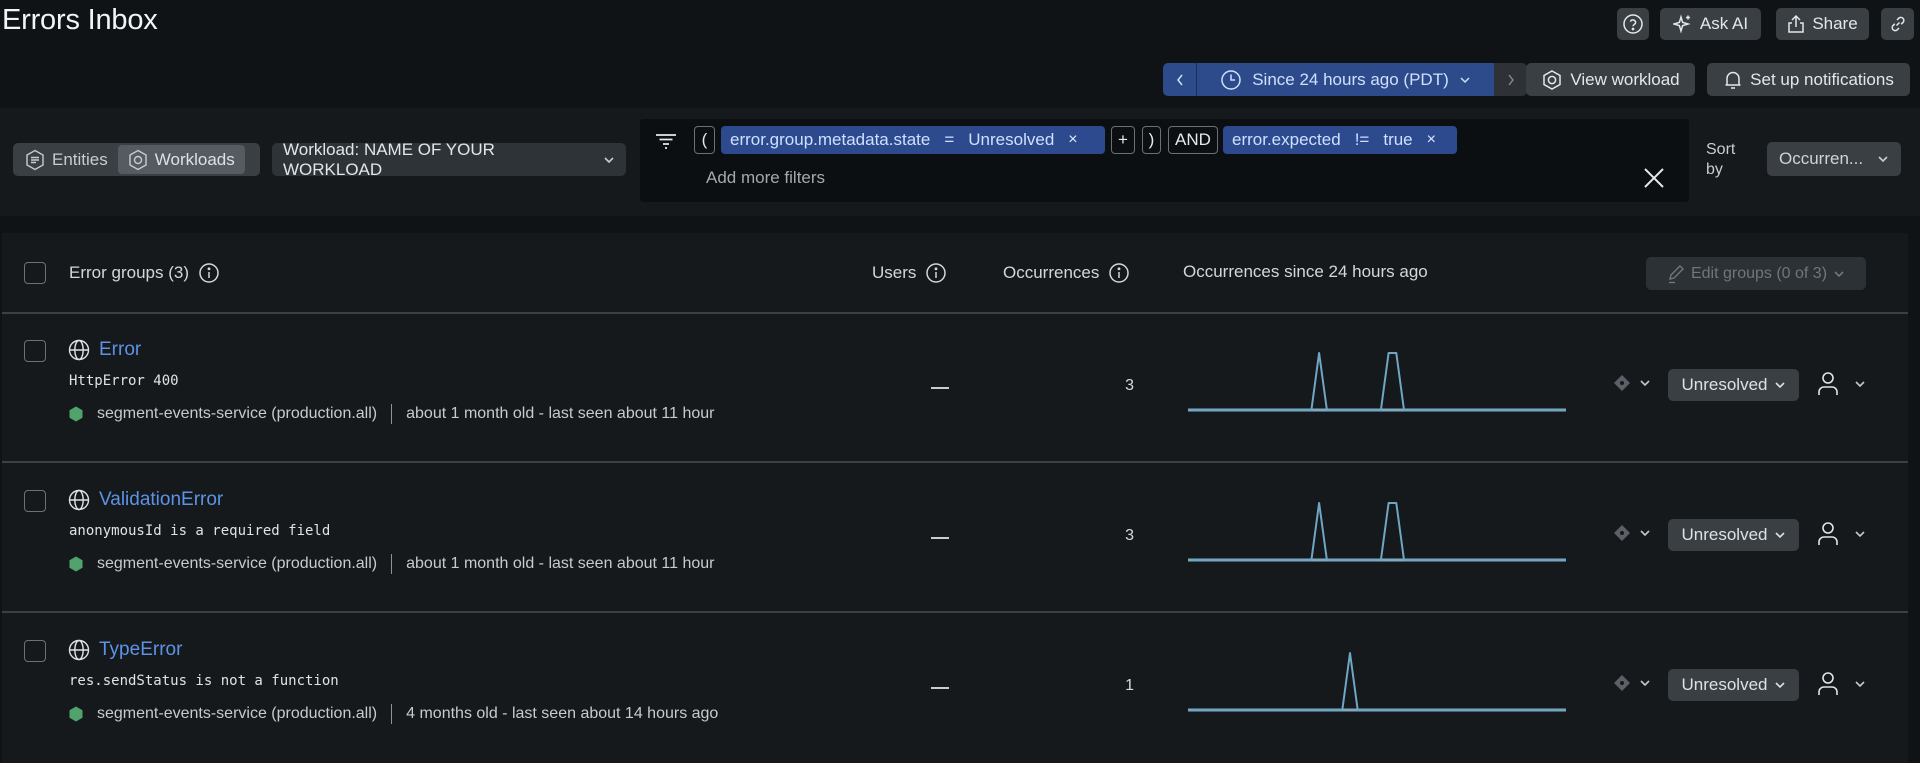 The width and height of the screenshot is (1920, 763). What do you see at coordinates (1377, 382) in the screenshot?
I see `occurrence-sparkline` at bounding box center [1377, 382].